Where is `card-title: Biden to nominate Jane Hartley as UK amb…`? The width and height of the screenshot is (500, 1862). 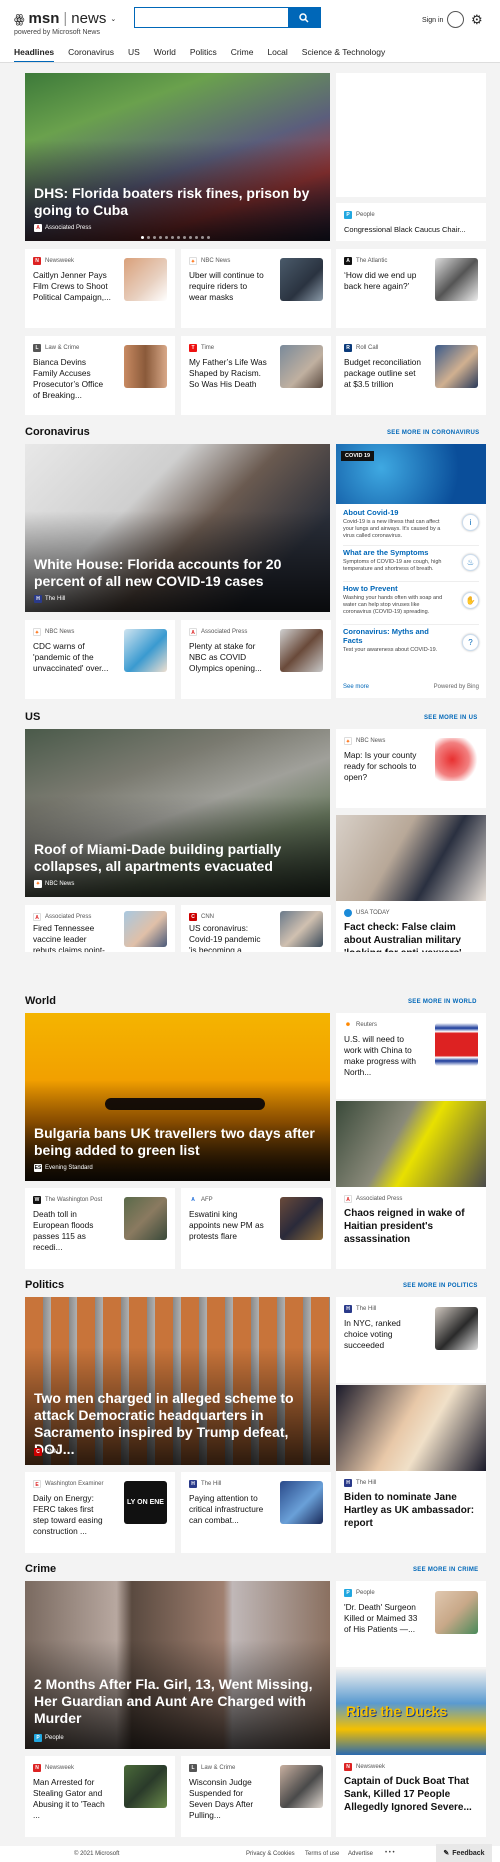
card-title: Biden to nominate Jane Hartley as UK amb… is located at coordinates (409, 1510).